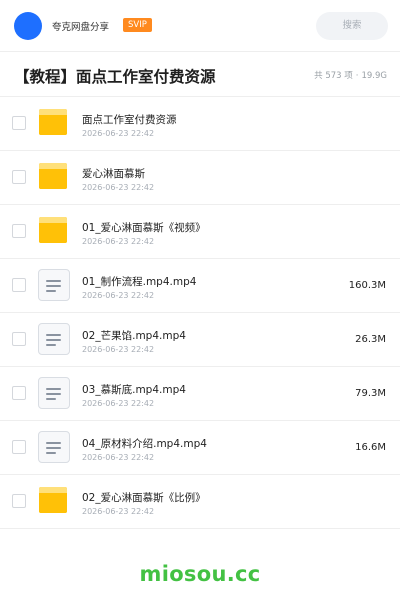 The width and height of the screenshot is (400, 600). Describe the element at coordinates (374, 76) in the screenshot. I see `total-size: 19.9G` at that location.